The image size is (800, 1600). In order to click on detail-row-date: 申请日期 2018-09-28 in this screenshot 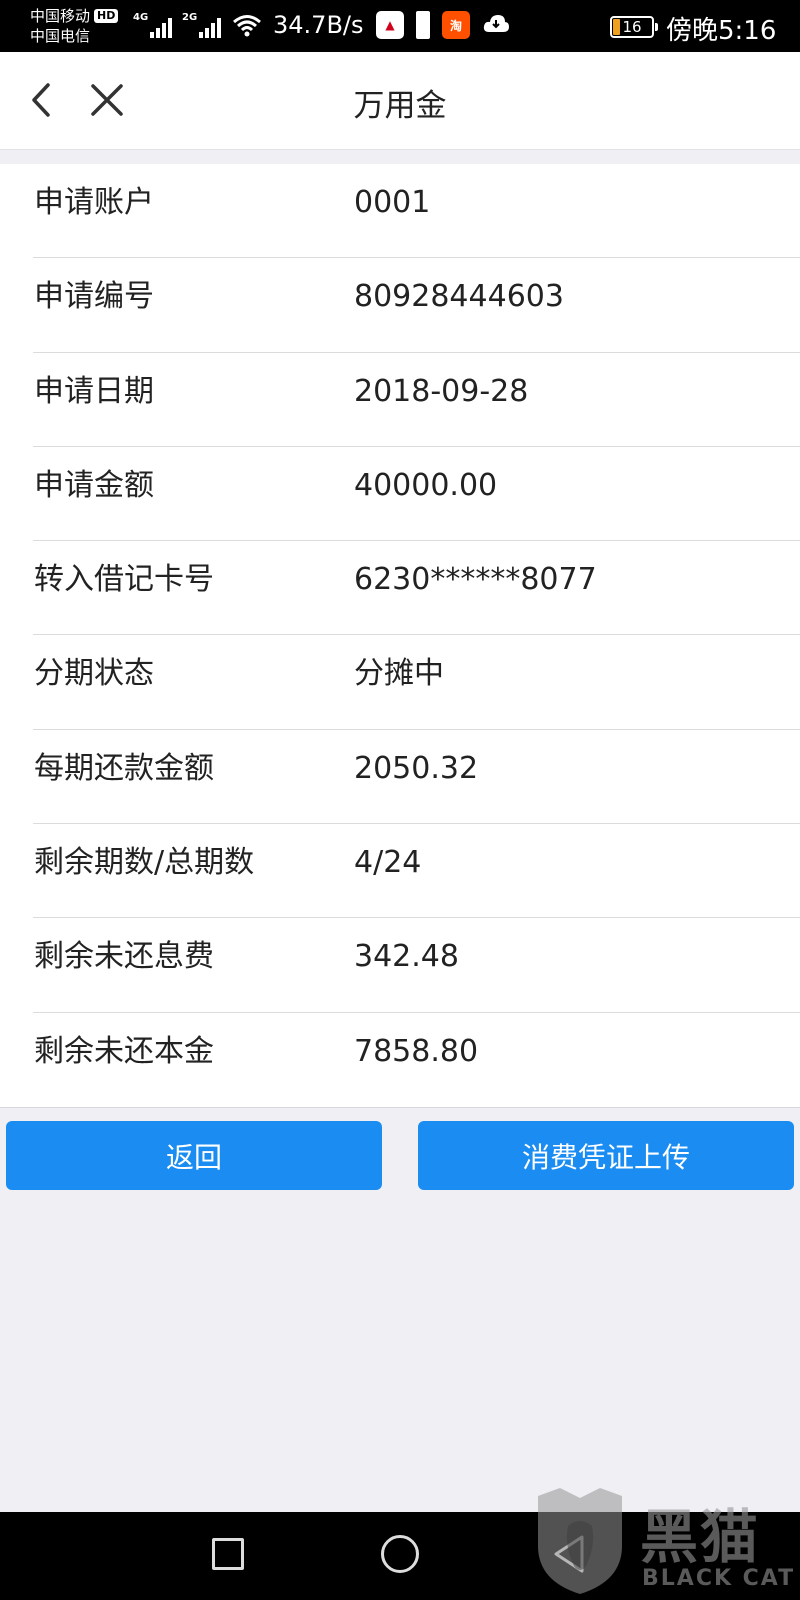, I will do `click(416, 400)`.